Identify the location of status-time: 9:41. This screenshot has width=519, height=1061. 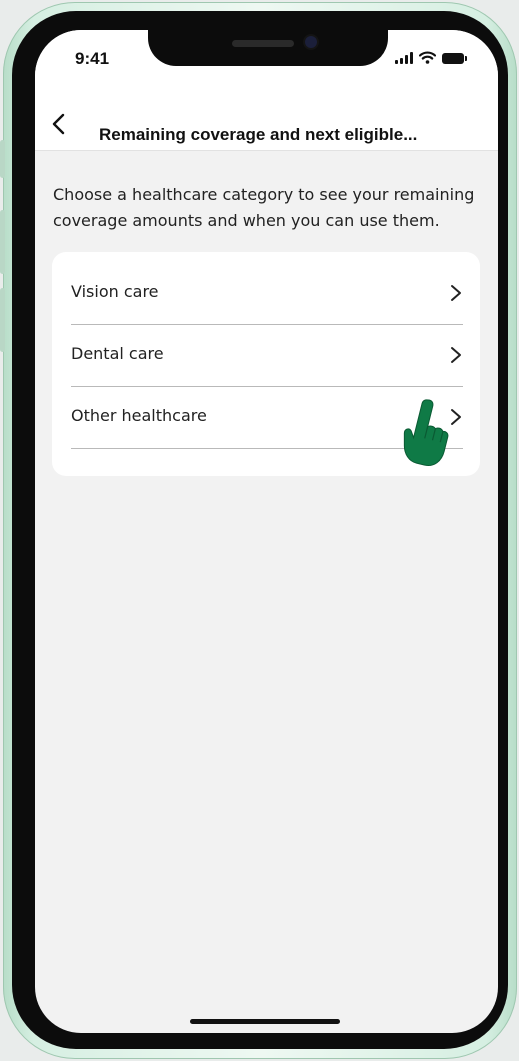
(92, 58).